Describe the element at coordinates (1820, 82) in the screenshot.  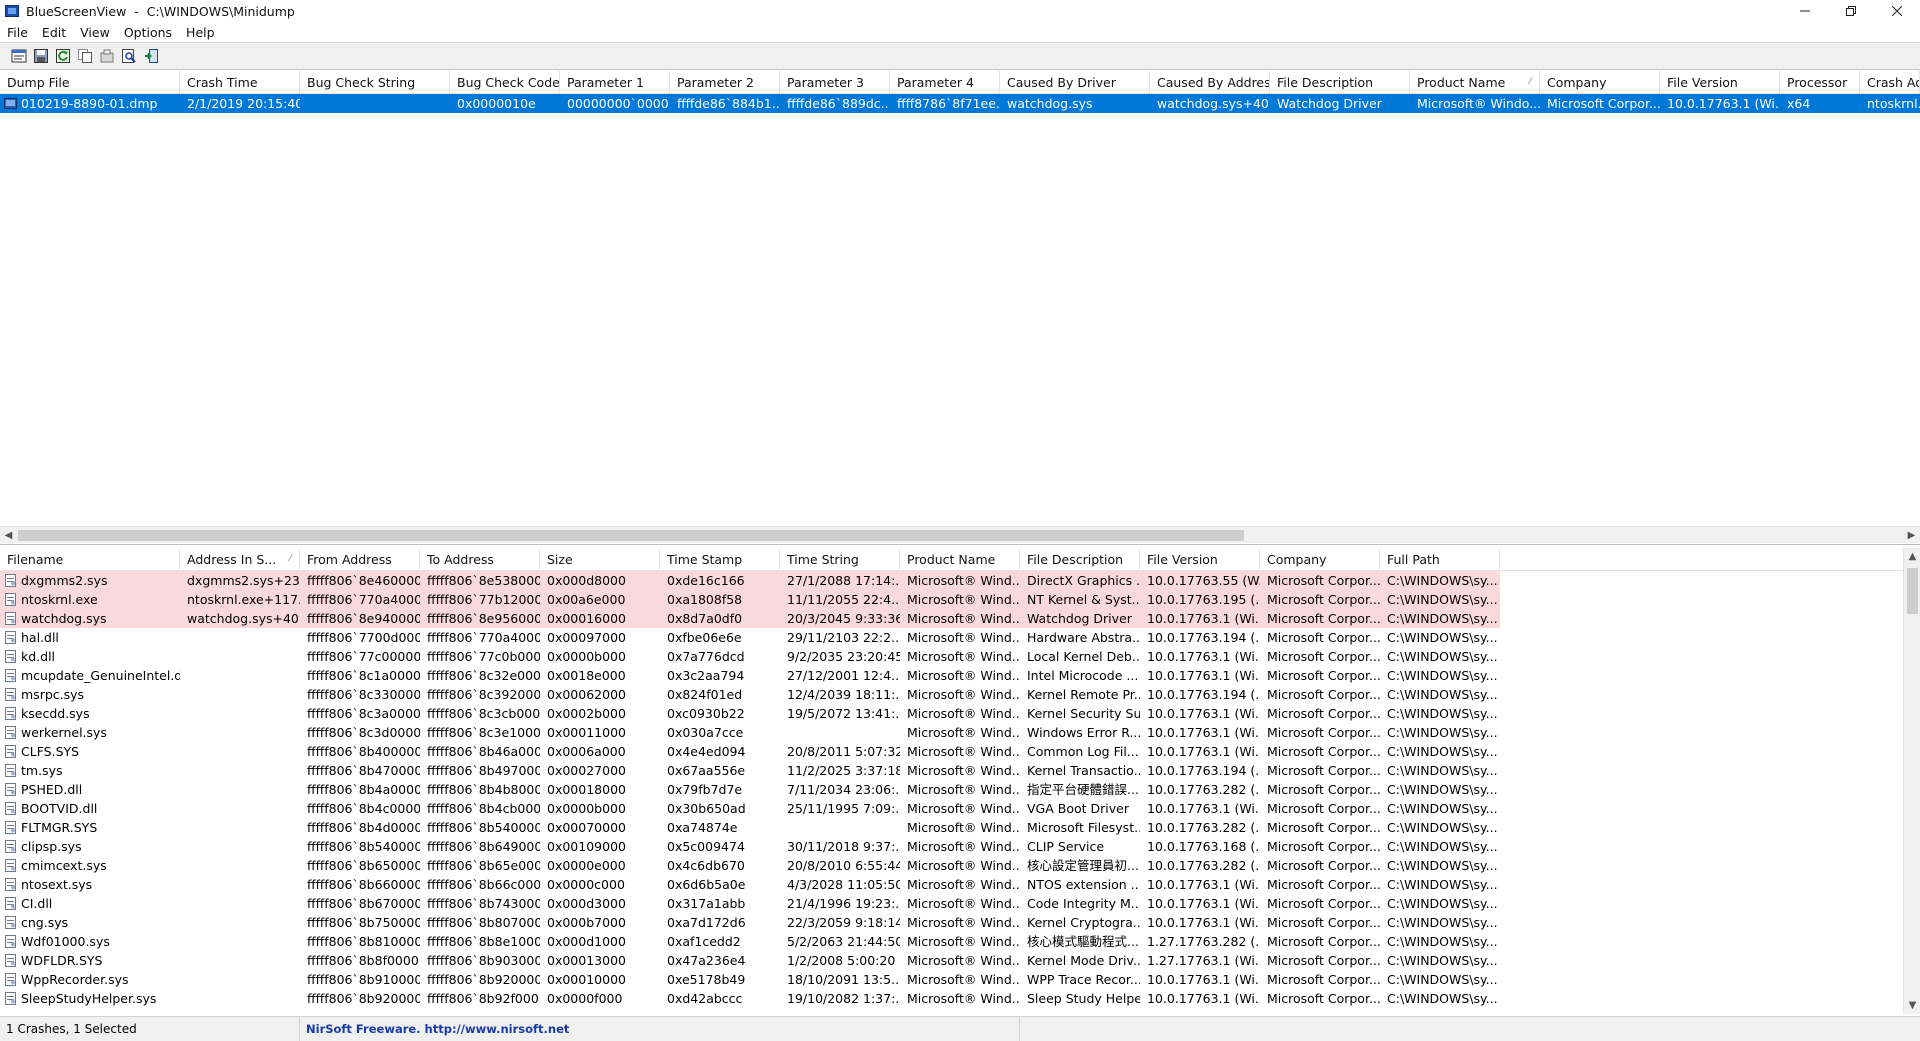
I see `col-processor: Processor` at that location.